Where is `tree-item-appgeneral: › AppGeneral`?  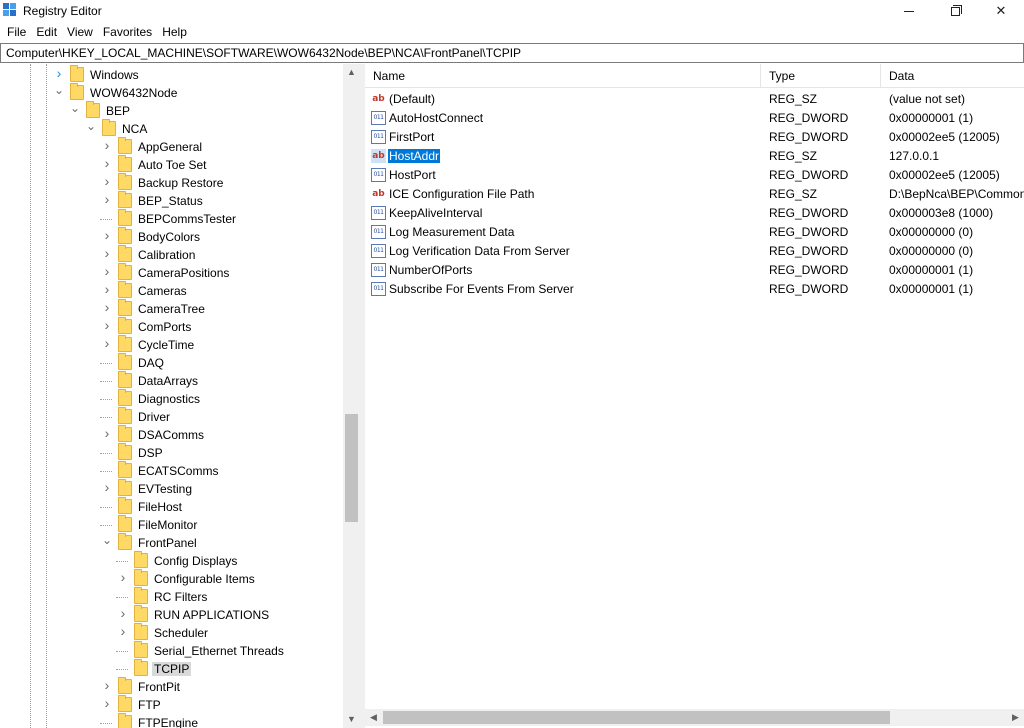 tree-item-appgeneral: › AppGeneral is located at coordinates (171, 146).